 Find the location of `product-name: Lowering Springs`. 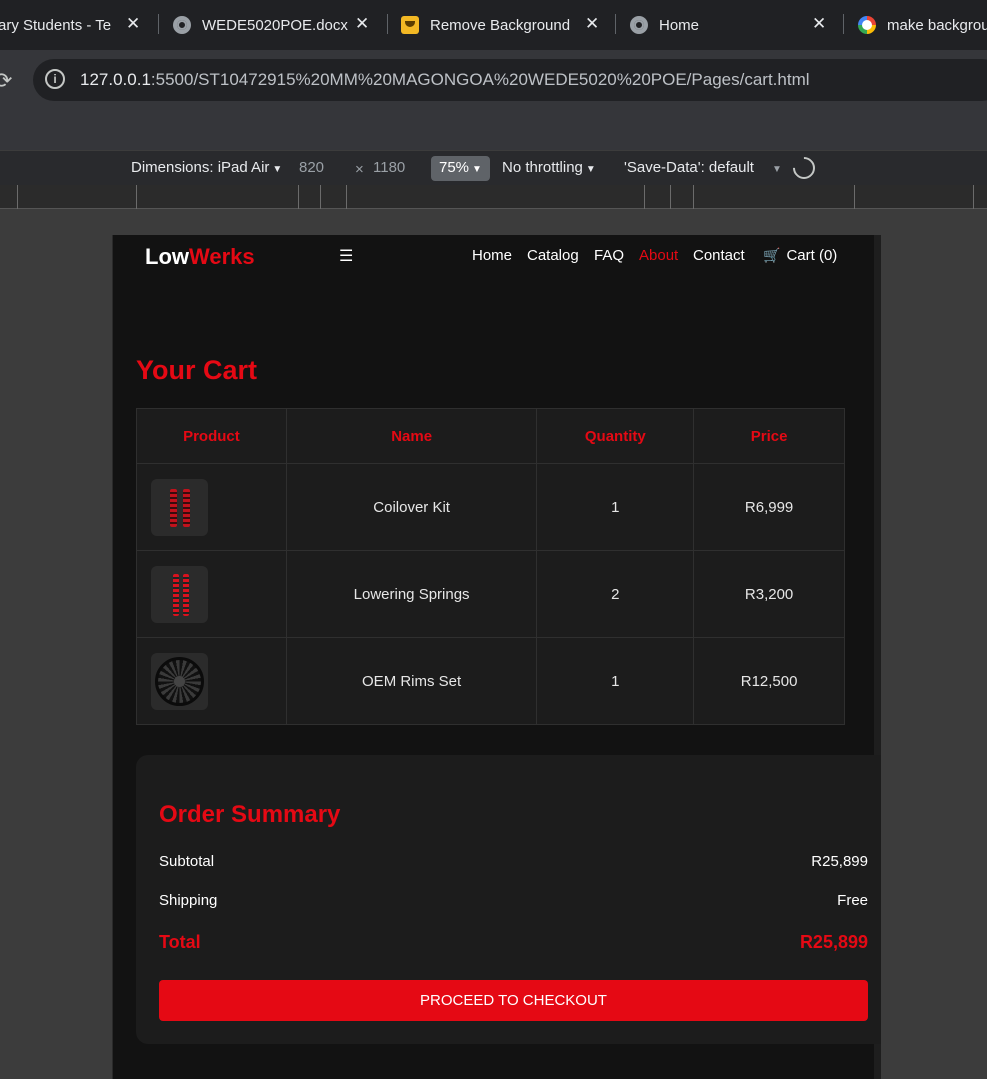

product-name: Lowering Springs is located at coordinates (411, 594).